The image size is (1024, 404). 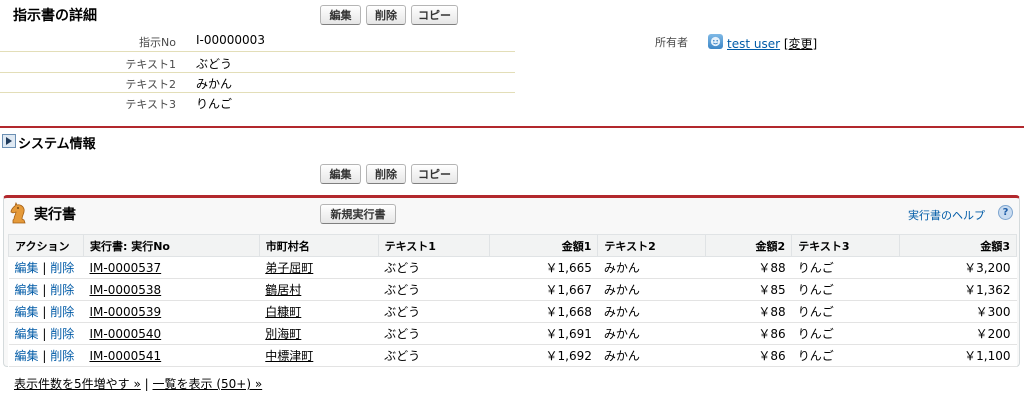 What do you see at coordinates (512, 127) in the screenshot?
I see `section-divider` at bounding box center [512, 127].